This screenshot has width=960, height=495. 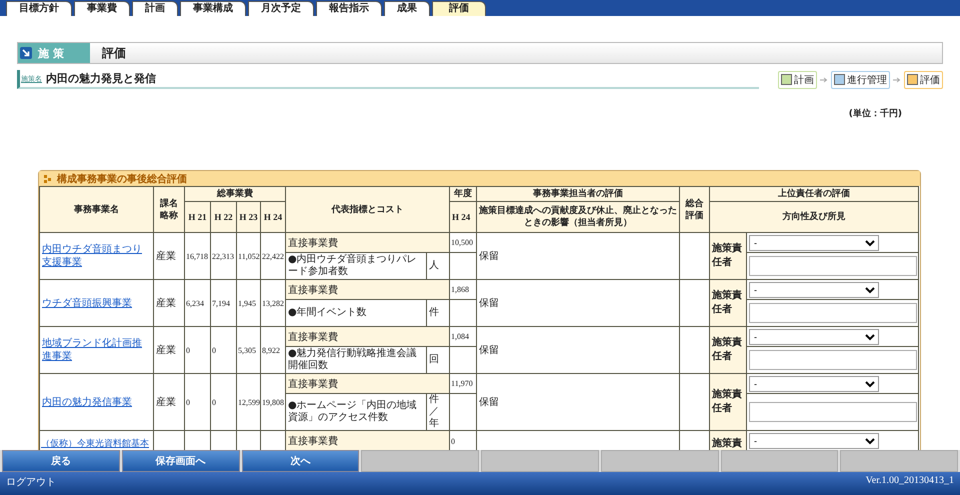 I want to click on tab: 報告指示, so click(x=349, y=8).